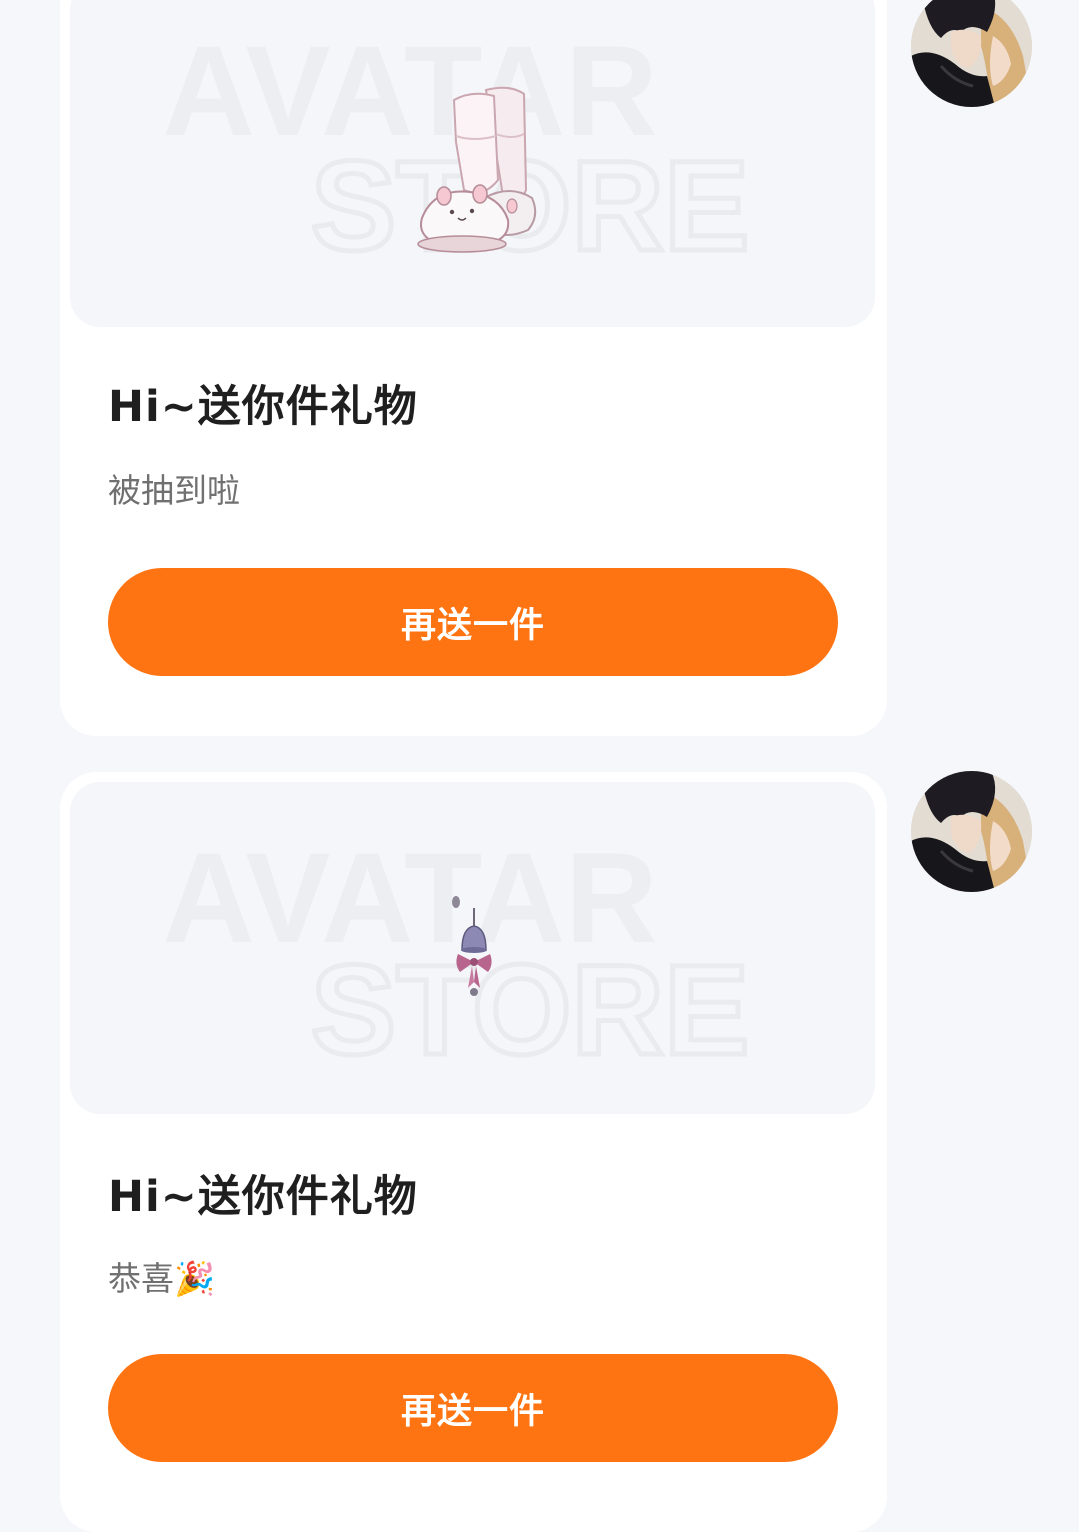 Image resolution: width=1079 pixels, height=1532 pixels. What do you see at coordinates (530, 1010) in the screenshot?
I see `watermark-line-2: STORE` at bounding box center [530, 1010].